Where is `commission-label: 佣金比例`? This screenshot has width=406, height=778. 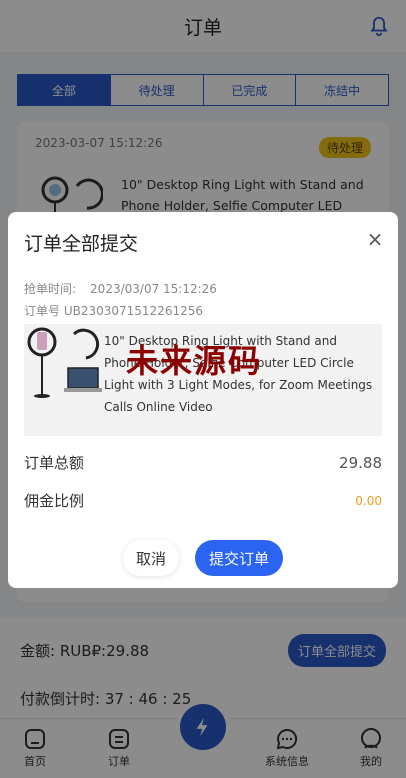
commission-label: 佣金比例 is located at coordinates (54, 501).